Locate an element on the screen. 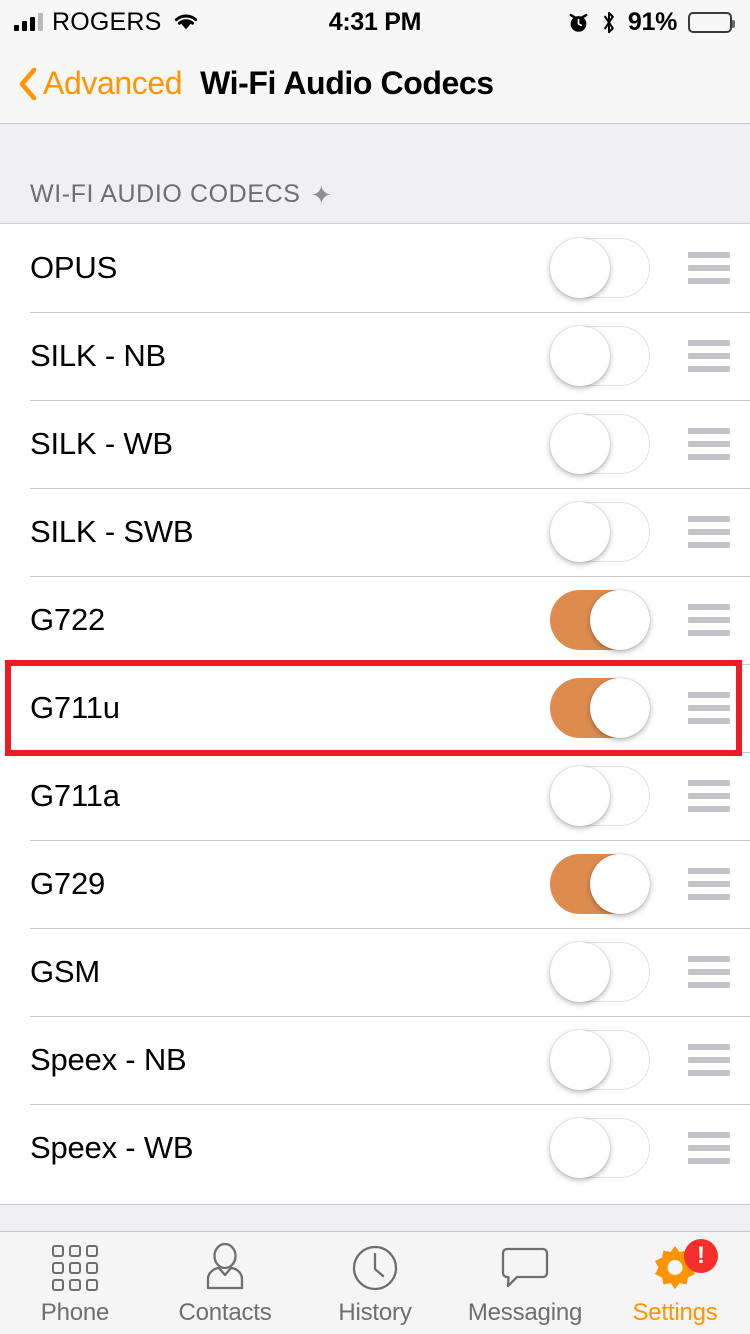 The width and height of the screenshot is (750, 1334). section-header-row: WI-FI AUDIO CODECS ✦ is located at coordinates (181, 194).